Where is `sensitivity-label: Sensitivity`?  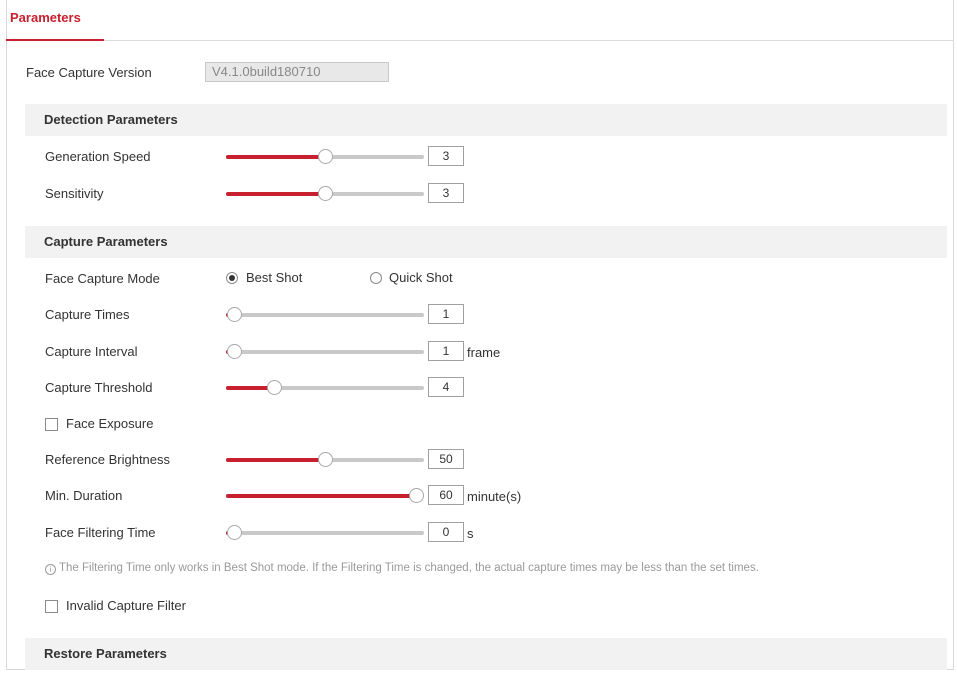 sensitivity-label: Sensitivity is located at coordinates (74, 193).